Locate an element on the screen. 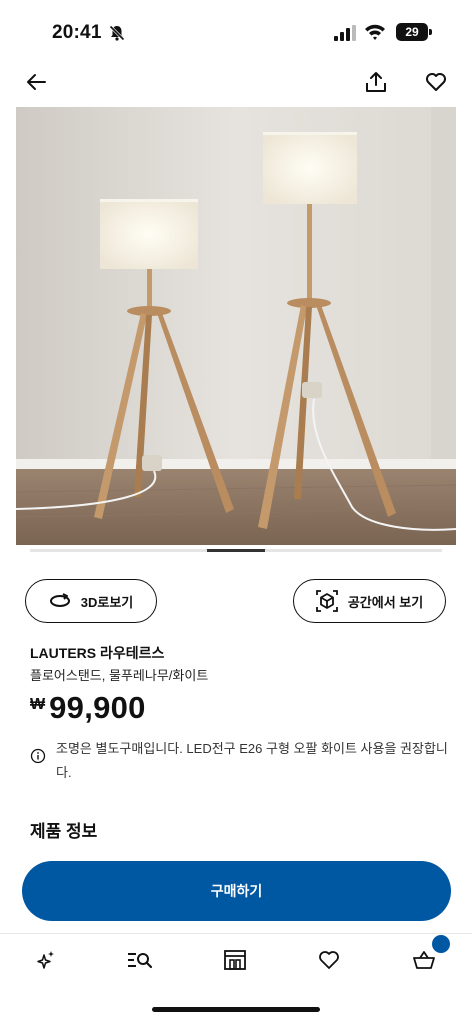 The image size is (472, 1024). product-info-heading: 제품 정보 is located at coordinates (63, 829).